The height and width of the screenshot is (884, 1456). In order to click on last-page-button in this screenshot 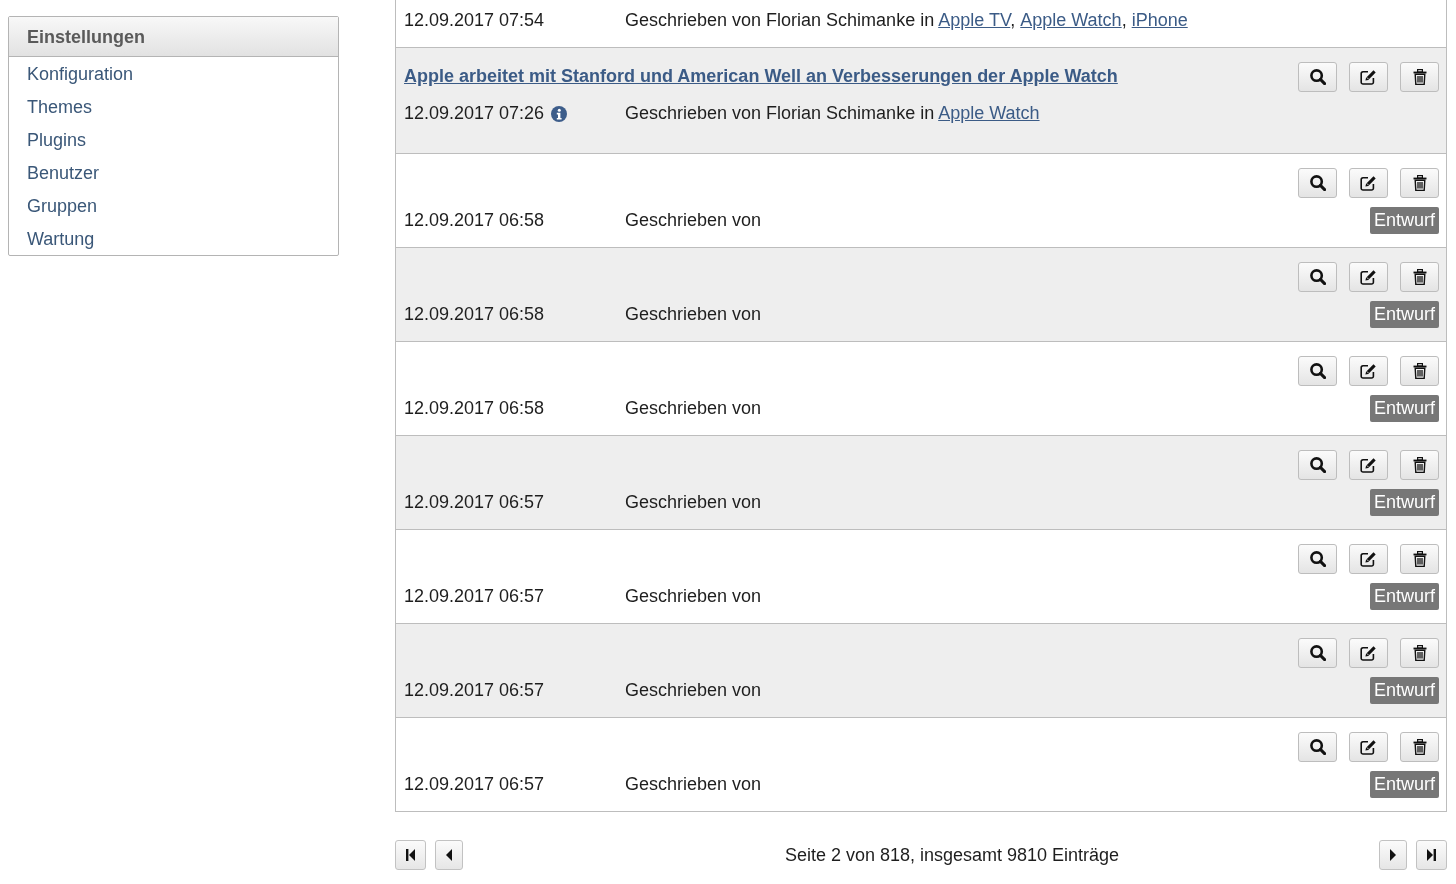, I will do `click(1431, 855)`.